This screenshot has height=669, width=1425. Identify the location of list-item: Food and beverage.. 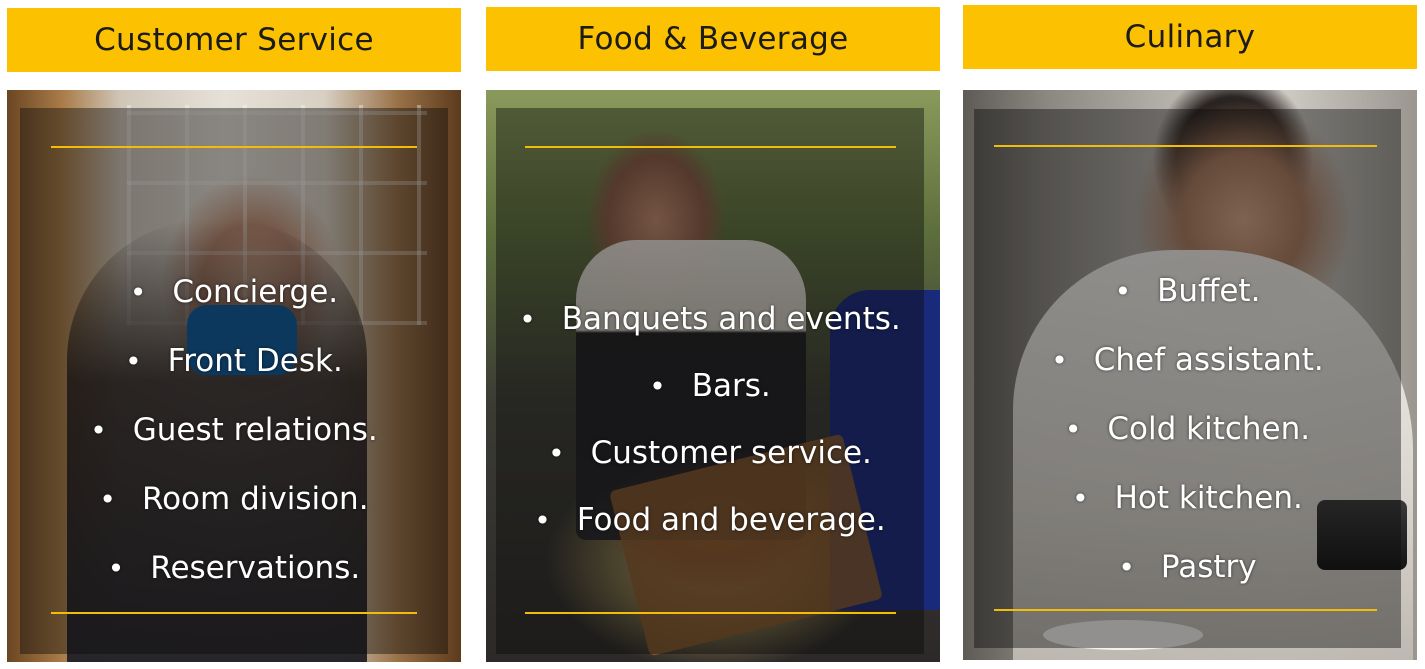
(710, 520).